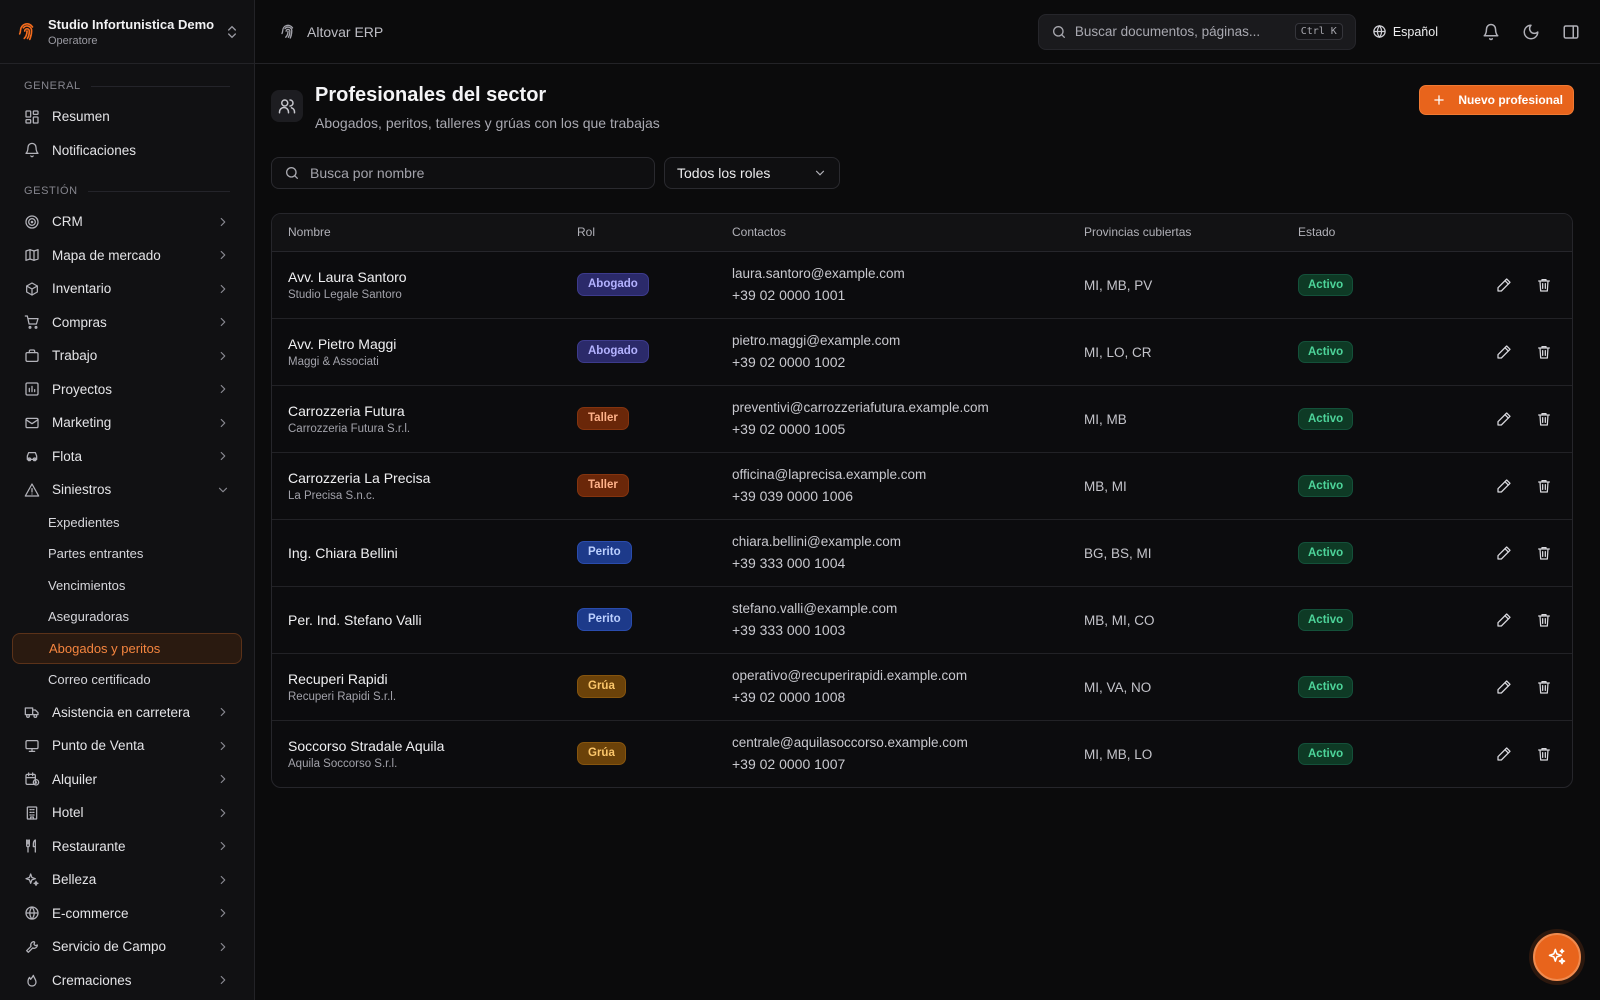 The image size is (1600, 1000). Describe the element at coordinates (127, 586) in the screenshot. I see `sidebar-subitem-vencimientos: Vencimientos` at that location.